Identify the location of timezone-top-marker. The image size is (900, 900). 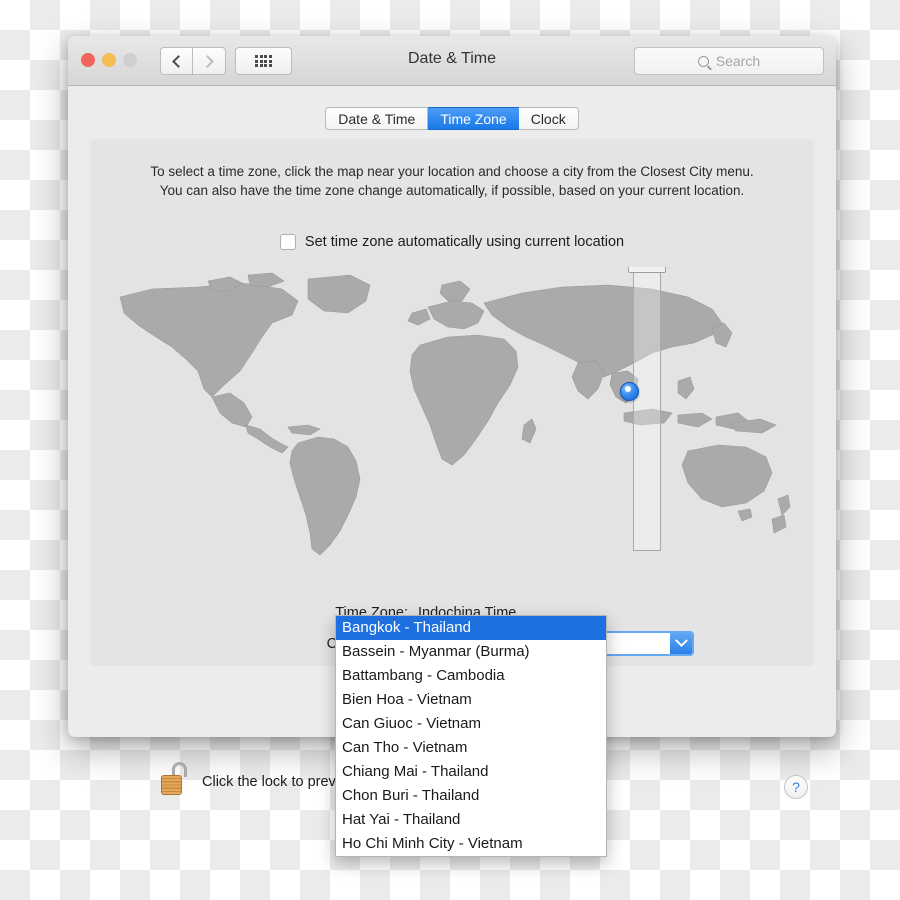
(647, 270).